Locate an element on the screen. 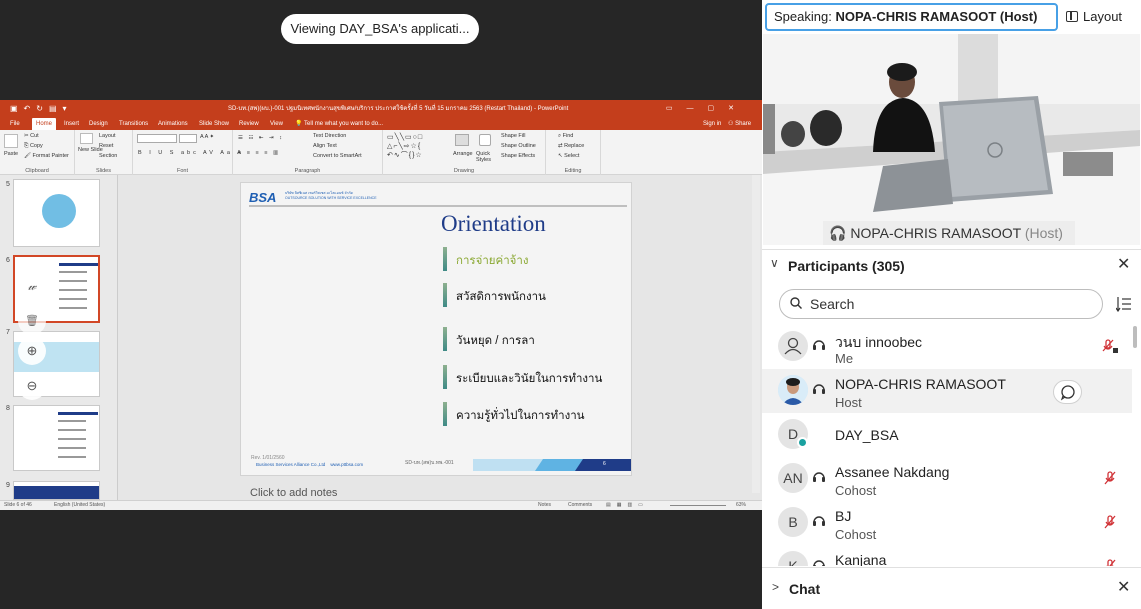 The image size is (1141, 609). arrange-icon is located at coordinates (462, 140).